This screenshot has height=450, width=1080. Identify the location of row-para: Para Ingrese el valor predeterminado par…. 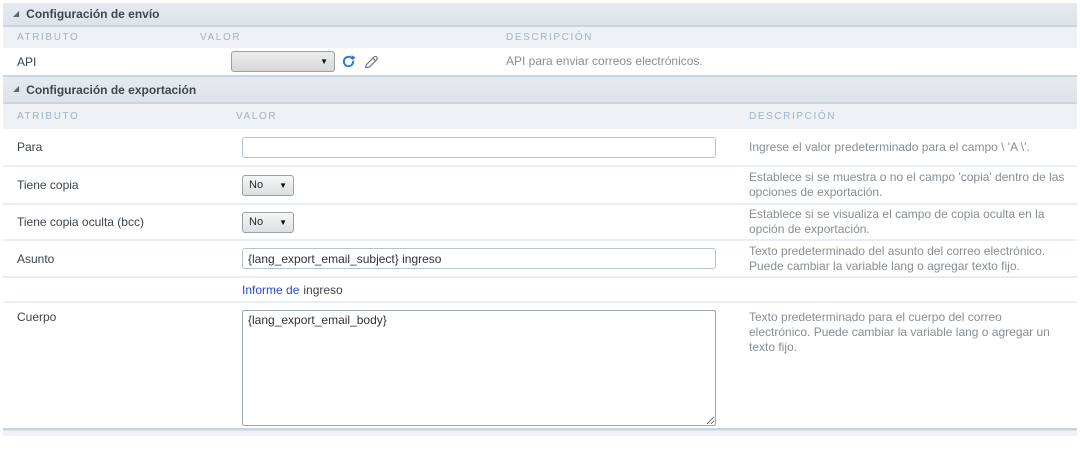
(540, 147).